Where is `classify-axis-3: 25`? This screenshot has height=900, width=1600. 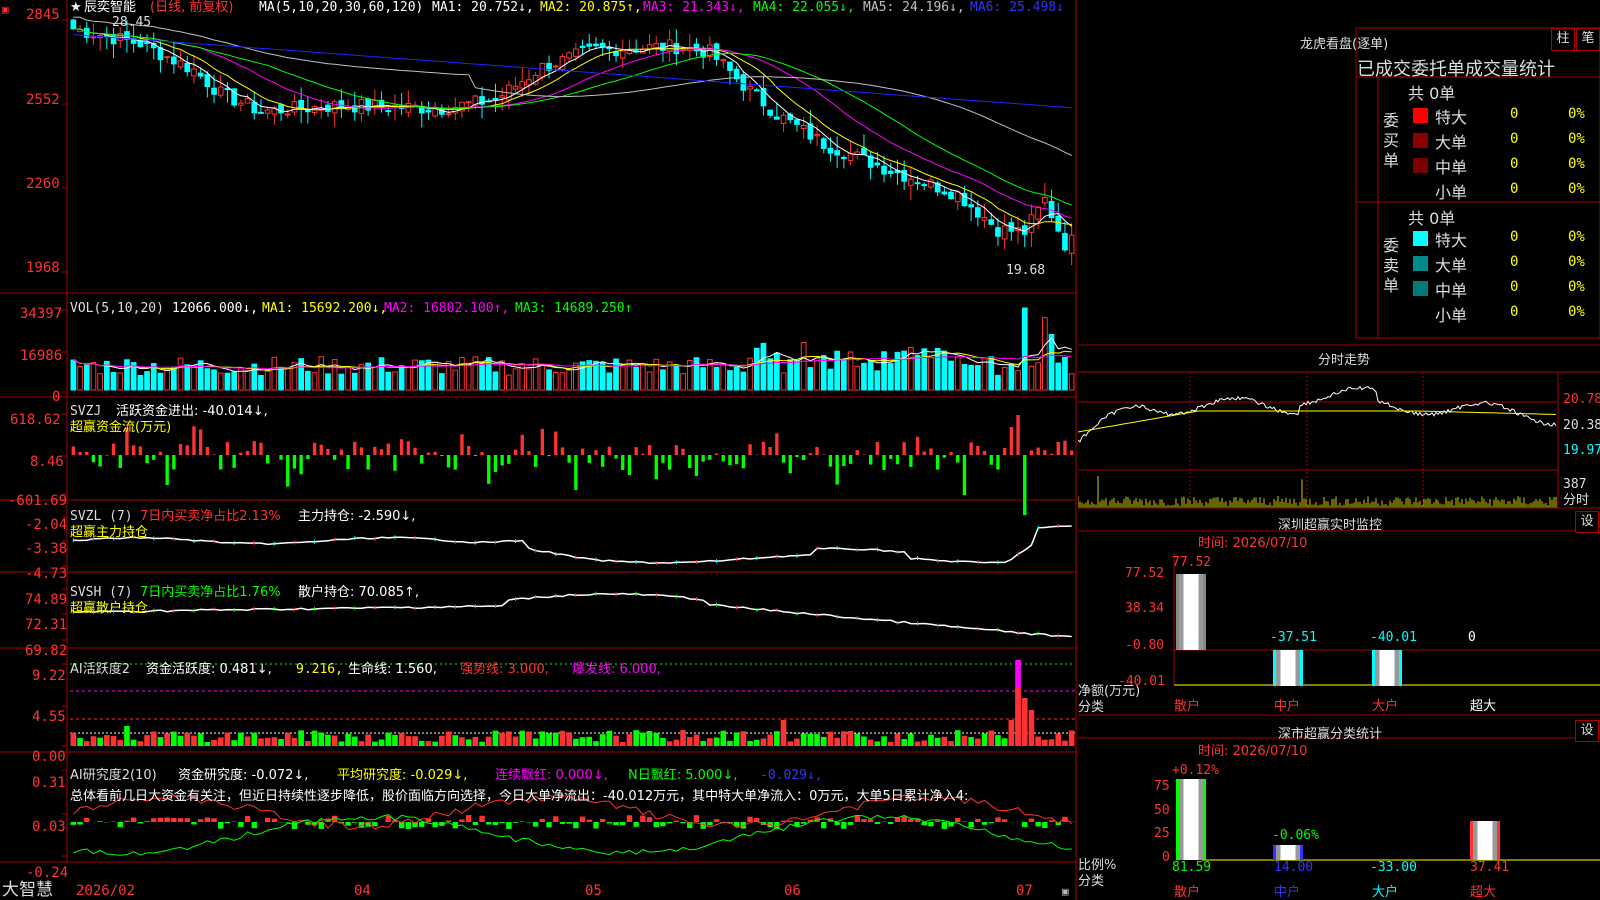
classify-axis-3: 25 is located at coordinates (1162, 833).